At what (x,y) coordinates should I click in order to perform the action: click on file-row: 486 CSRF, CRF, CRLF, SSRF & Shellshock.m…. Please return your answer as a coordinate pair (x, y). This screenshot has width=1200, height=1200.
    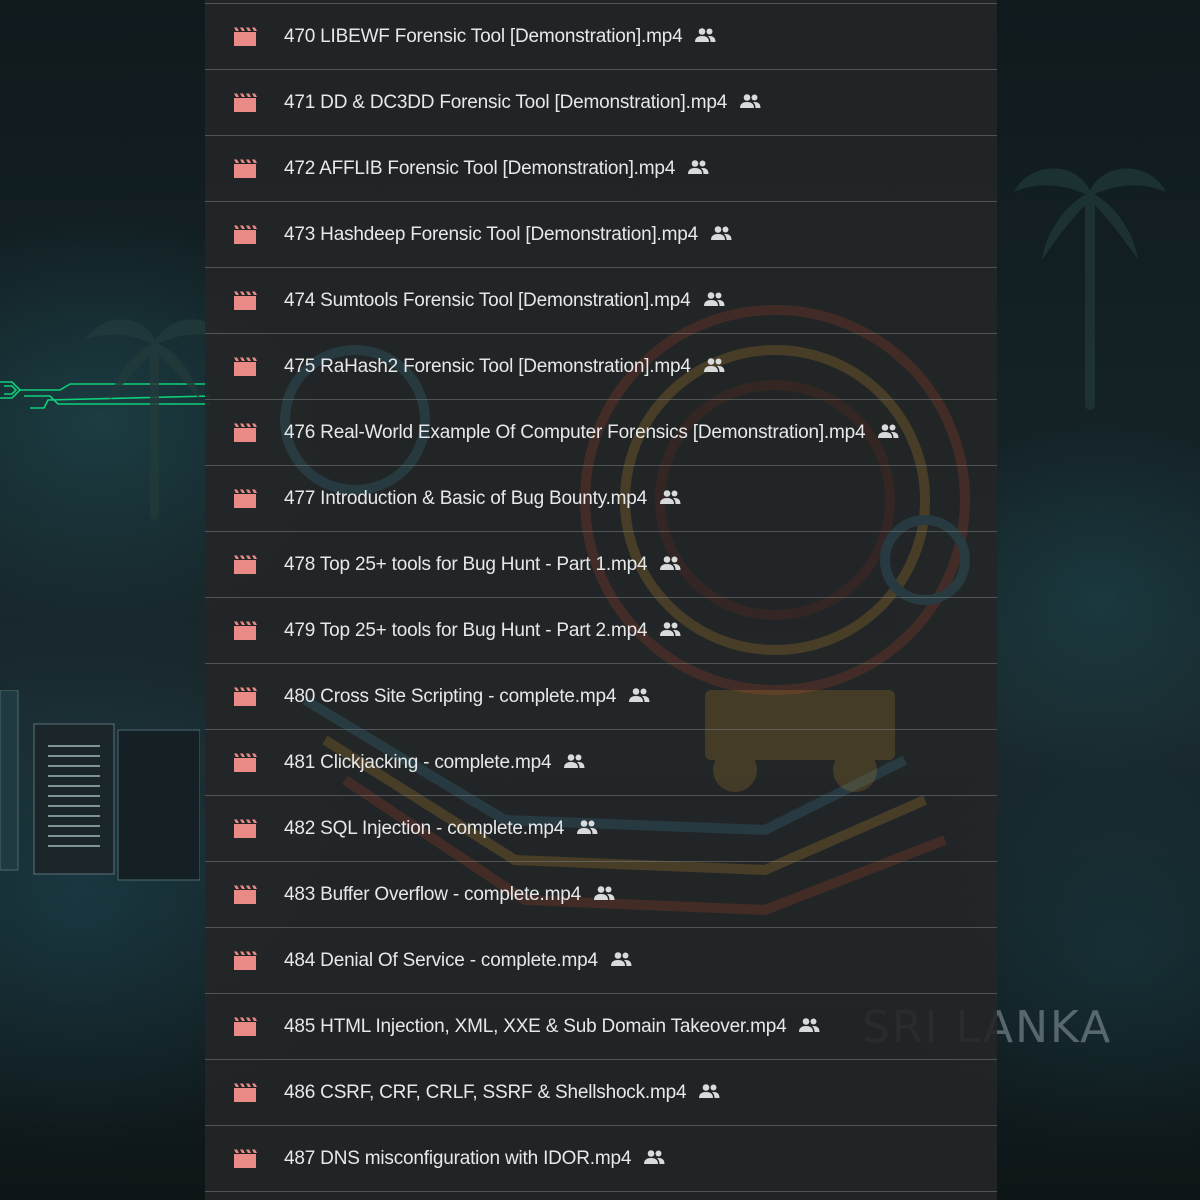
    Looking at the image, I should click on (601, 1093).